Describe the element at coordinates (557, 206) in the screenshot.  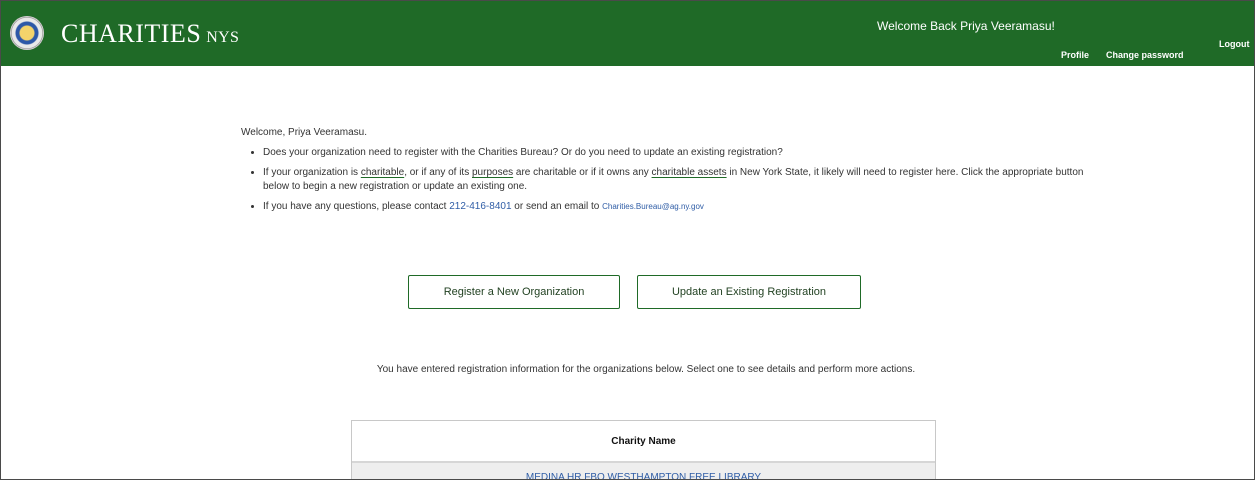
I see `instruction-text: or send an email to` at that location.